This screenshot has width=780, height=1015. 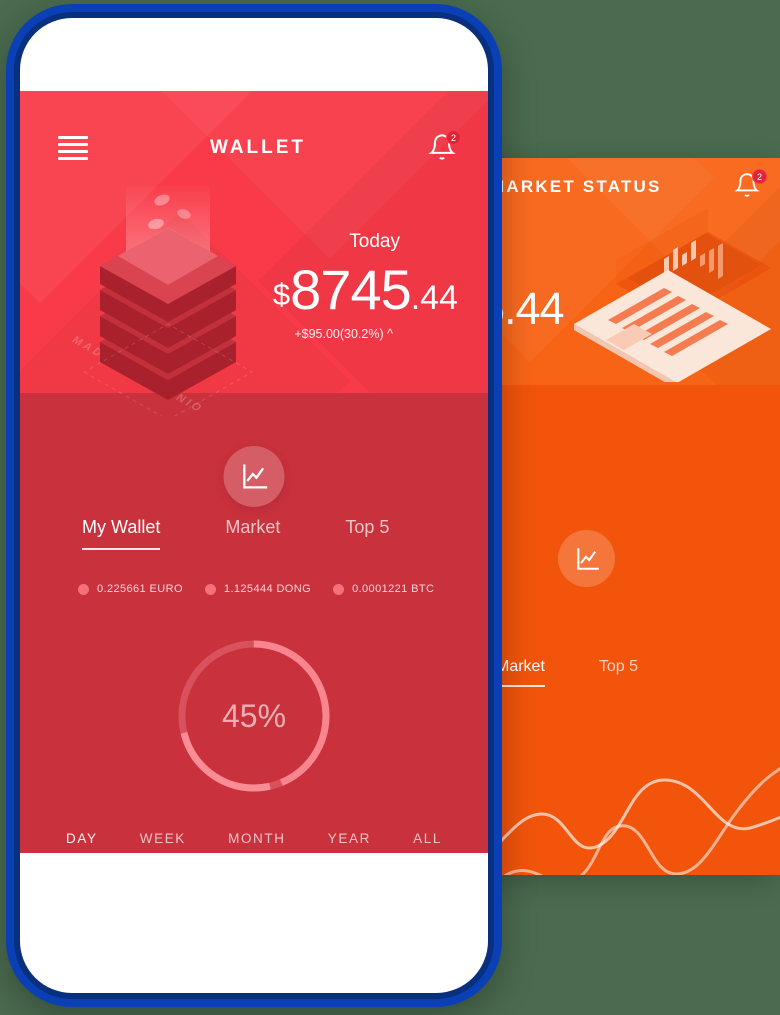 What do you see at coordinates (349, 838) in the screenshot?
I see `period-year: YEAR` at bounding box center [349, 838].